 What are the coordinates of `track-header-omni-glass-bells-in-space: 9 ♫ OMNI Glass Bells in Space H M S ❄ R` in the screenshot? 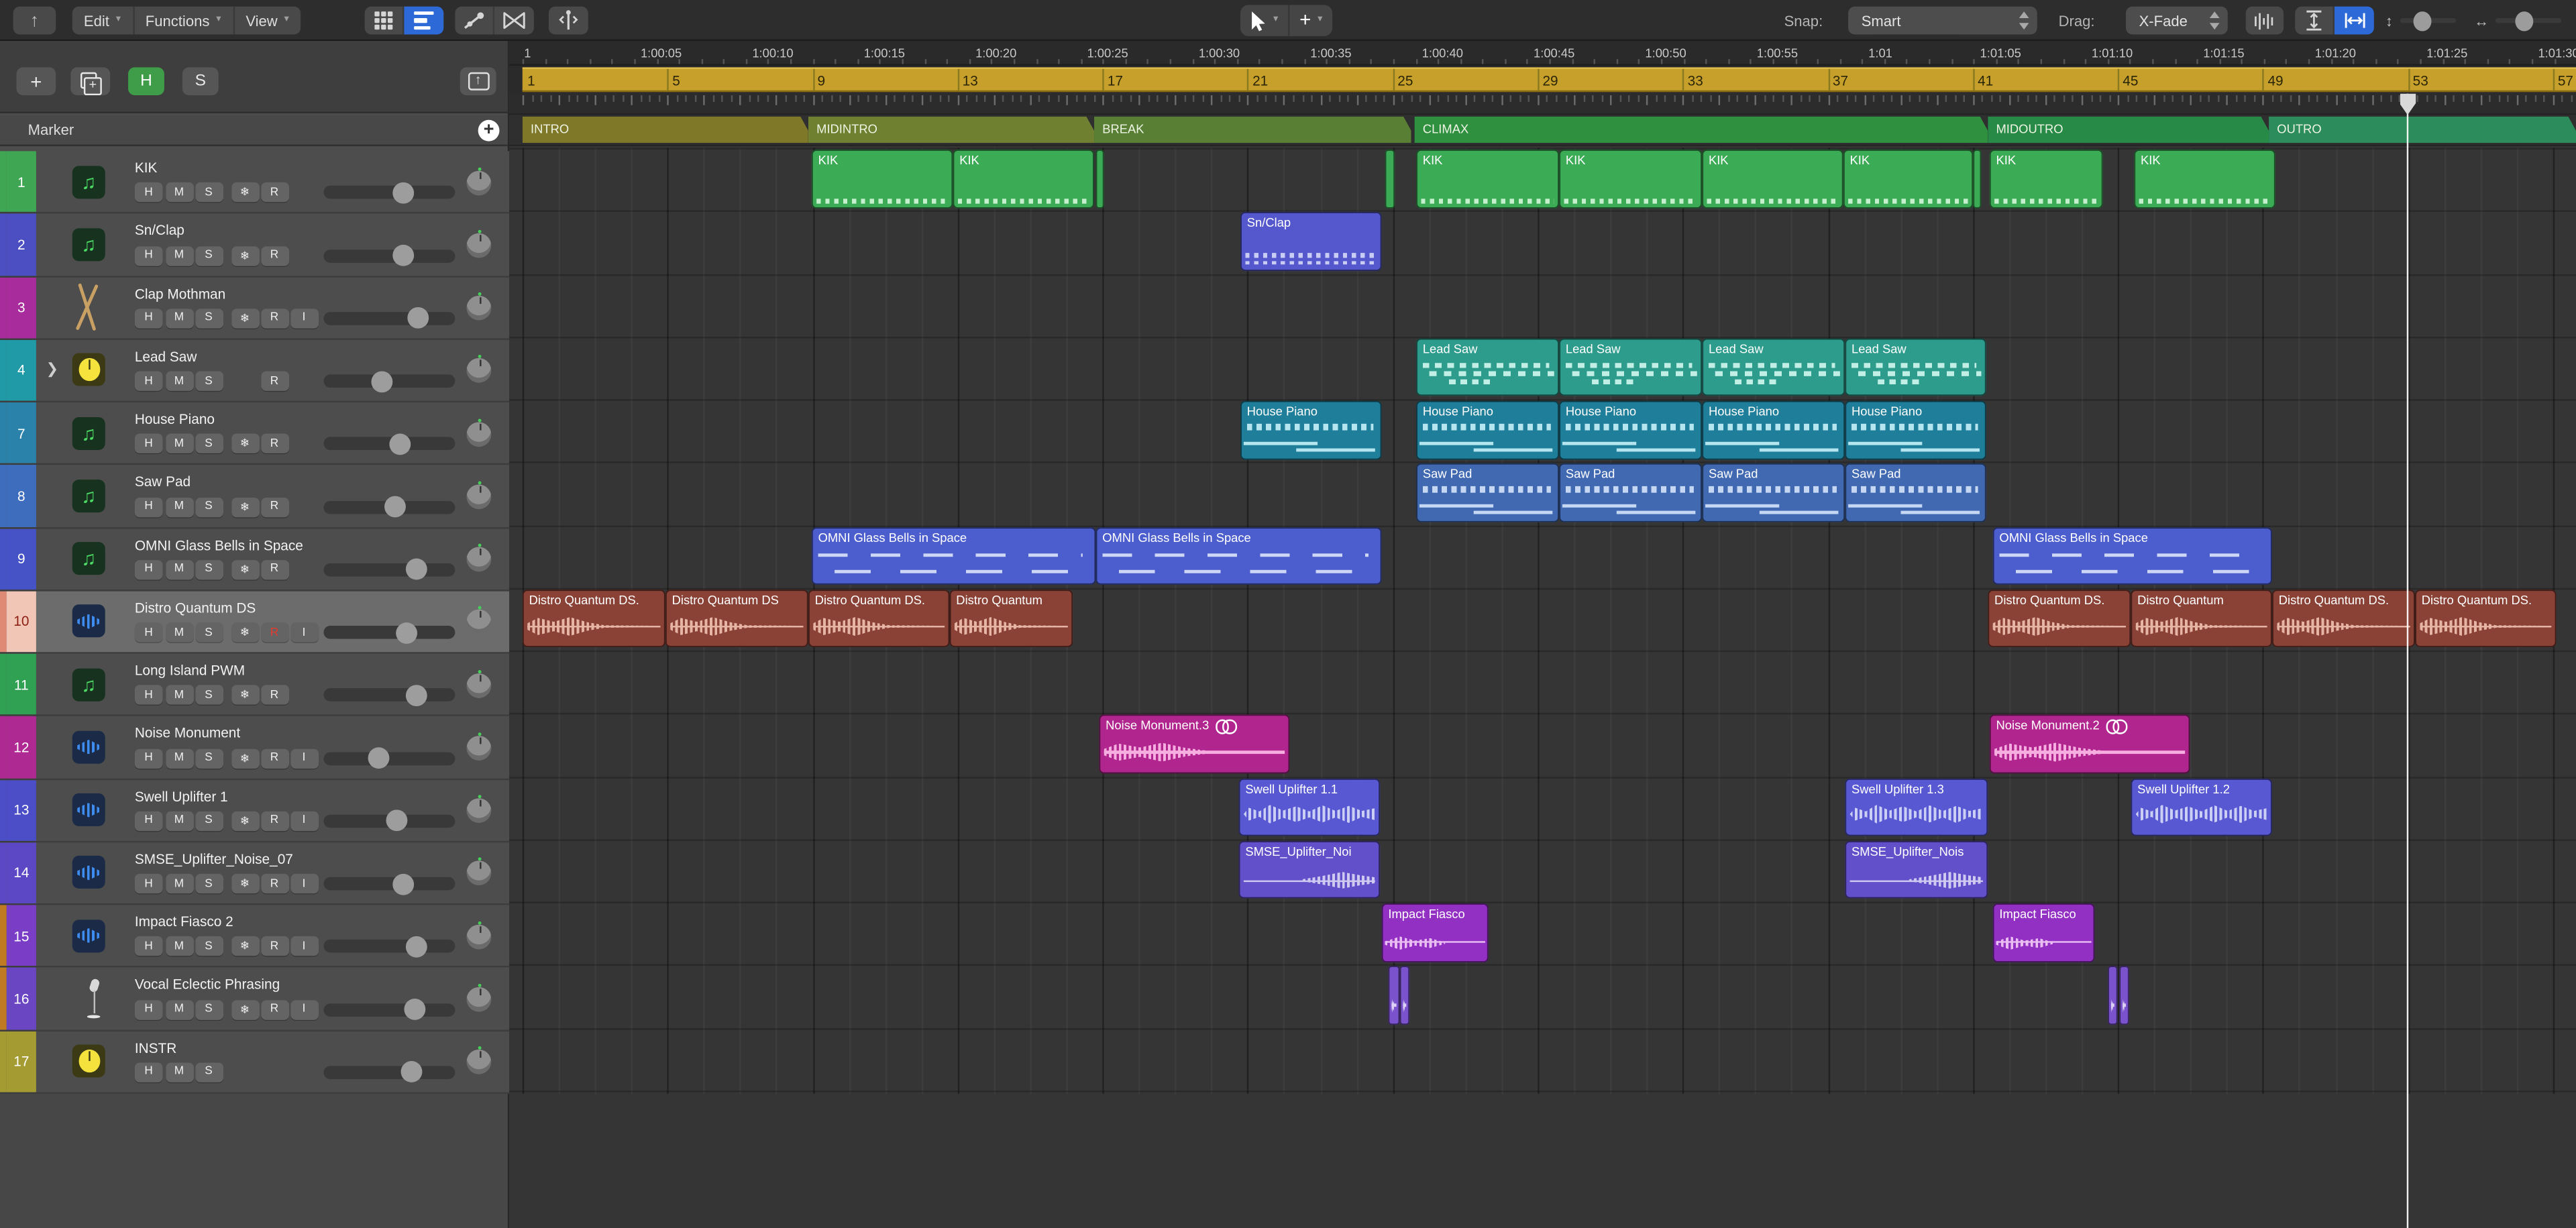 It's located at (255, 560).